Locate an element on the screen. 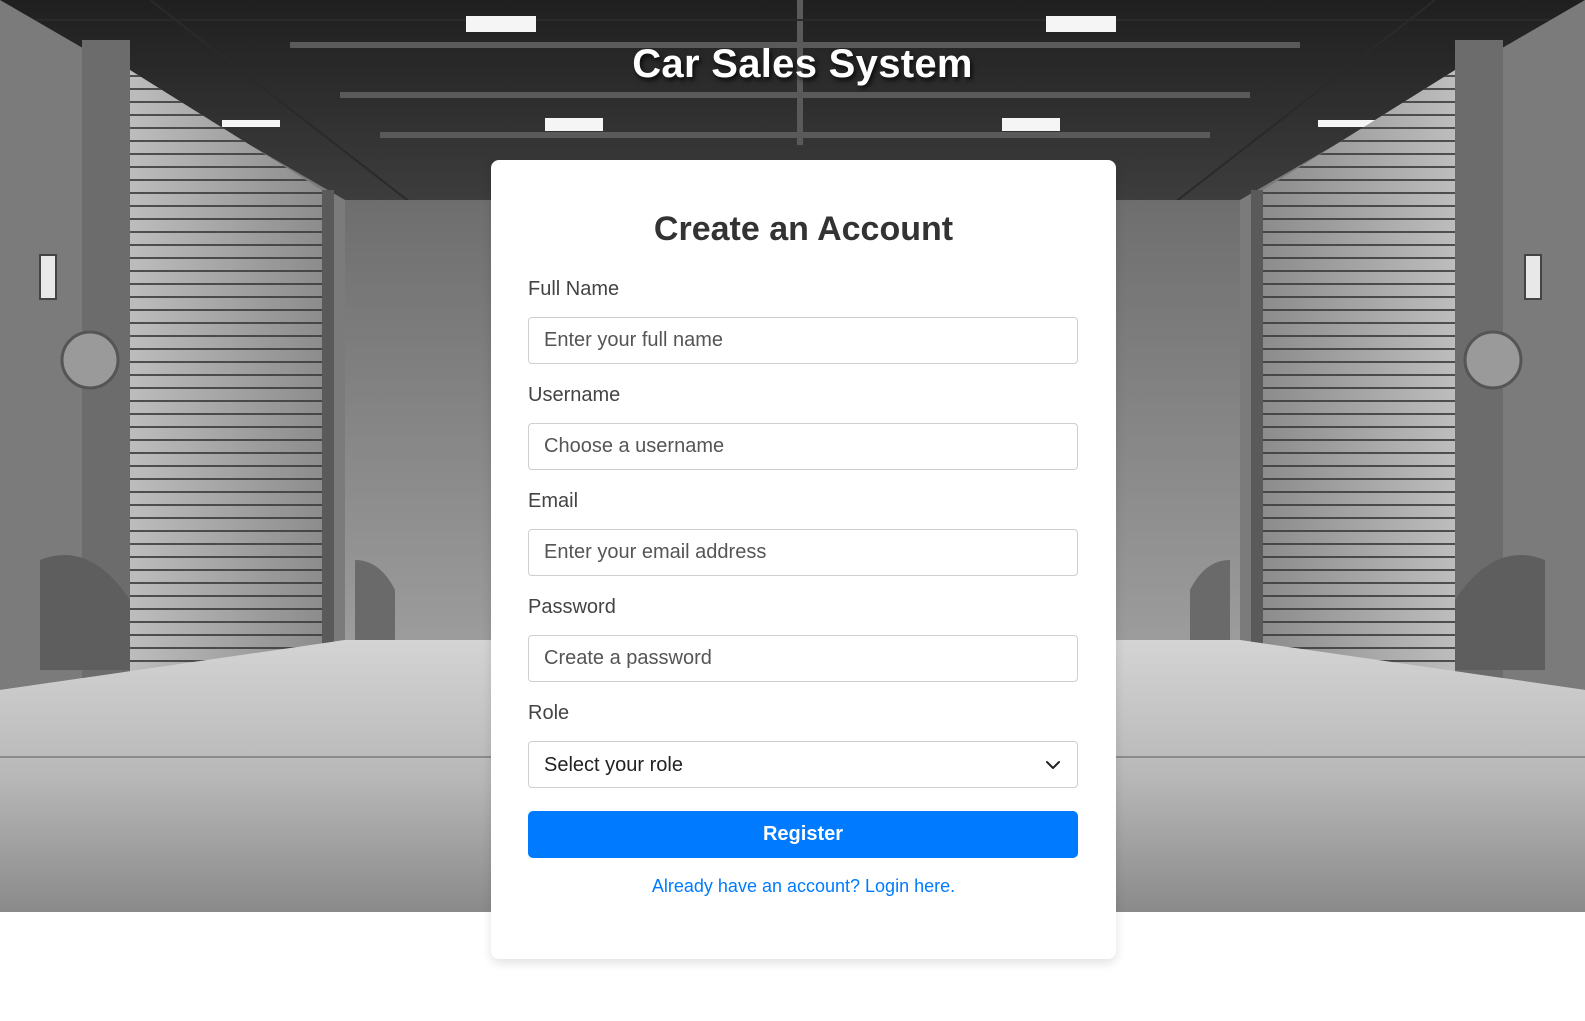 The width and height of the screenshot is (1585, 1021). role-select: Select your role is located at coordinates (803, 764).